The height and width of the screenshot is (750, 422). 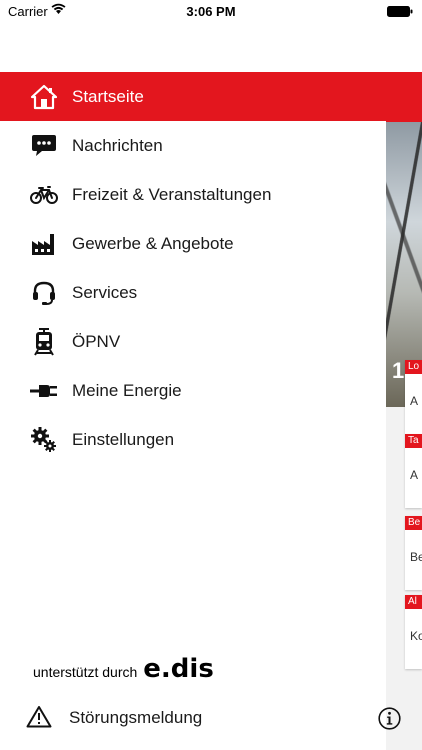 I want to click on headset-icon, so click(x=44, y=293).